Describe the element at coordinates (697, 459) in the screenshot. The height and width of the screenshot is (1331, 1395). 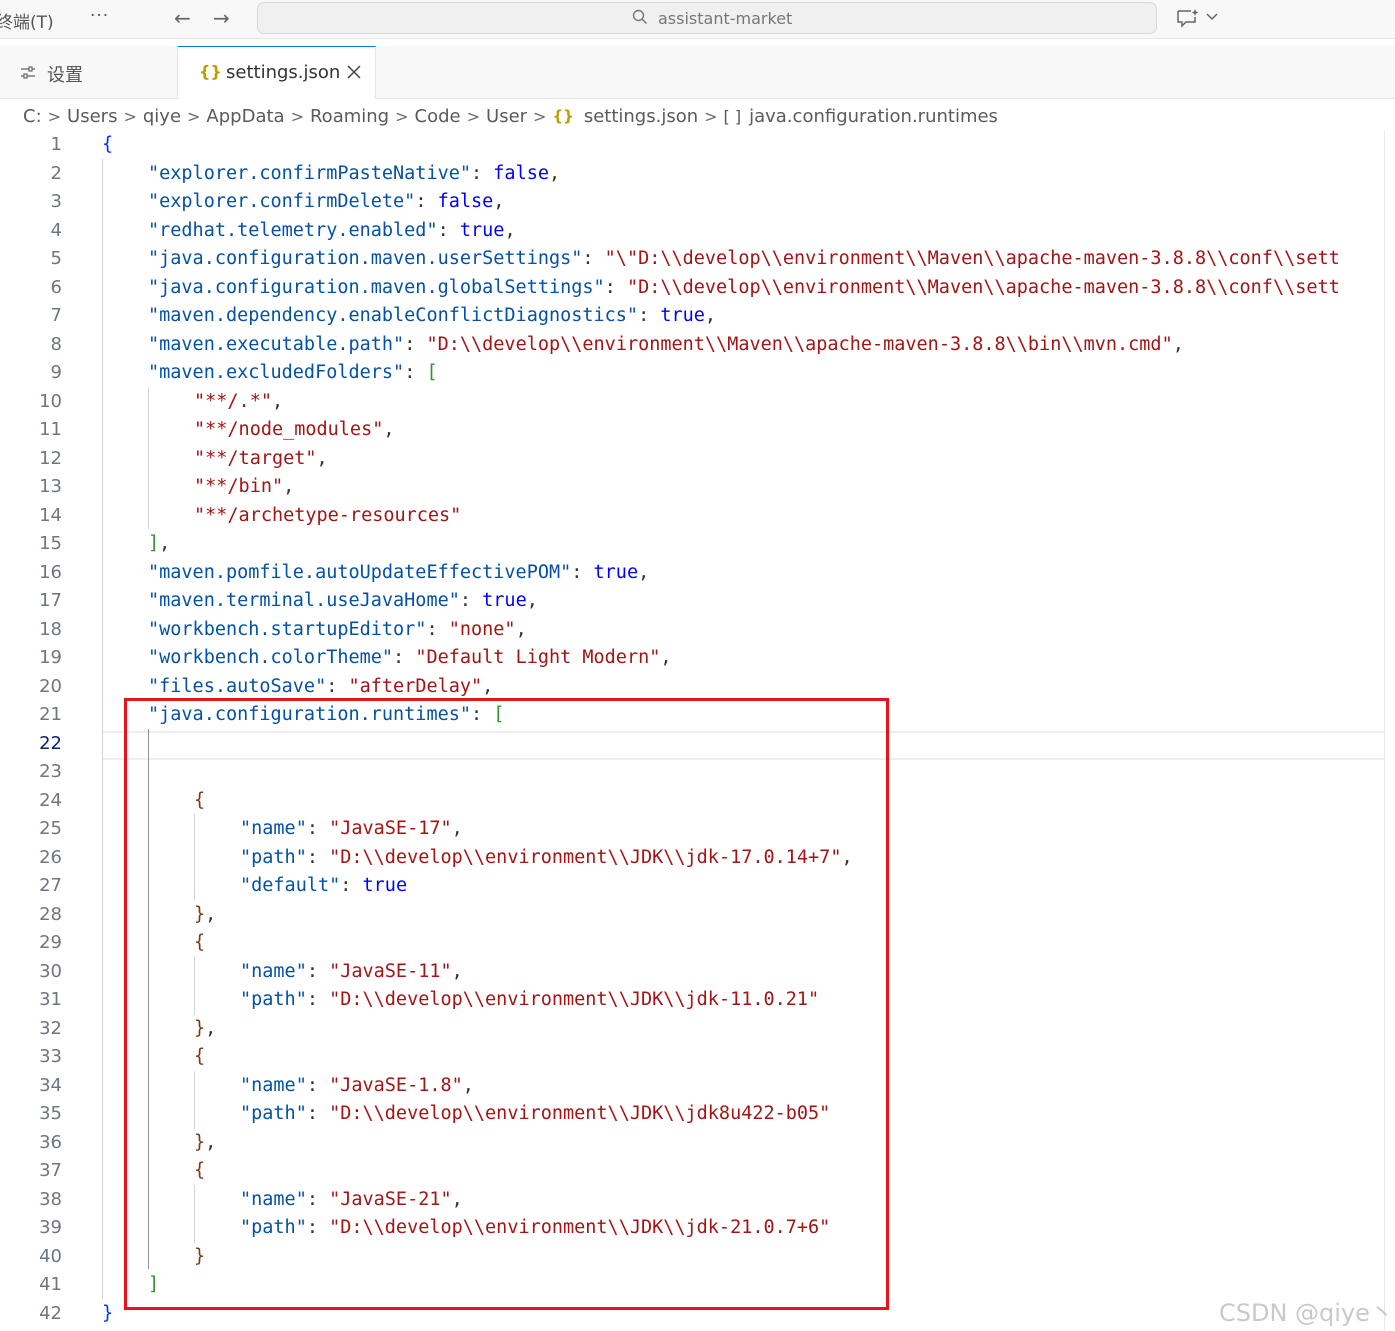
I see `code-line: 12 "**/target",` at that location.